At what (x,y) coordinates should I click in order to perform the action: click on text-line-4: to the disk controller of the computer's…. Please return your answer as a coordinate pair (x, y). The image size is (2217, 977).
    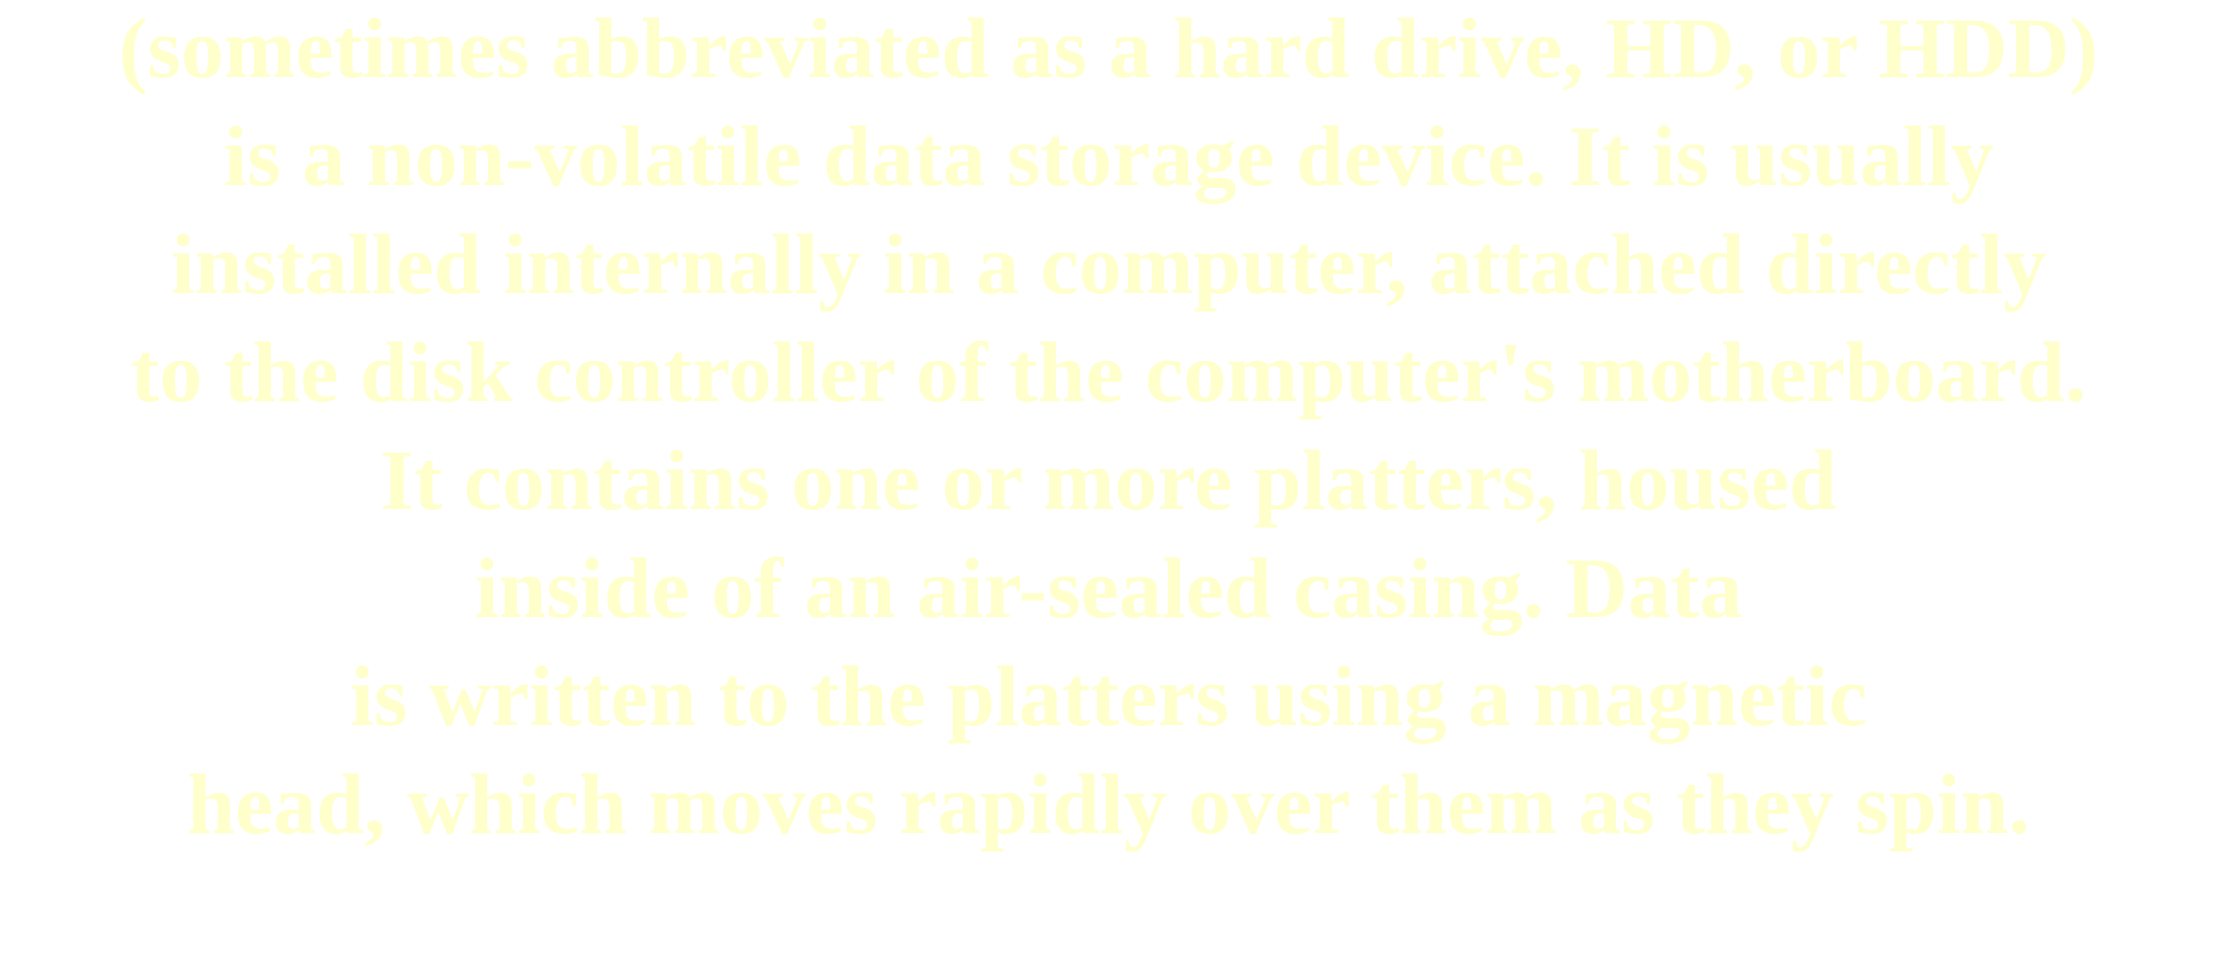
    Looking at the image, I should click on (1108, 372).